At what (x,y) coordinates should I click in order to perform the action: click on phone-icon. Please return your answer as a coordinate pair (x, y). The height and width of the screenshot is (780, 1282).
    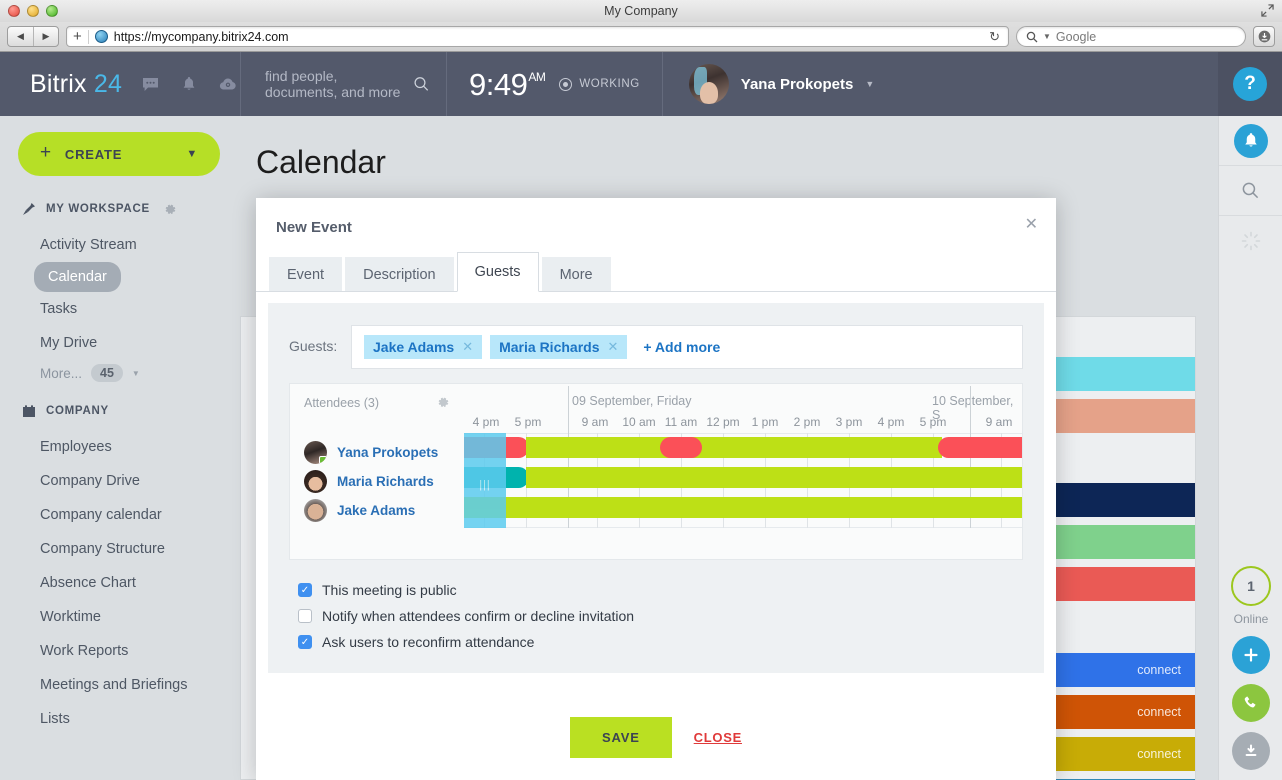
    Looking at the image, I should click on (1251, 703).